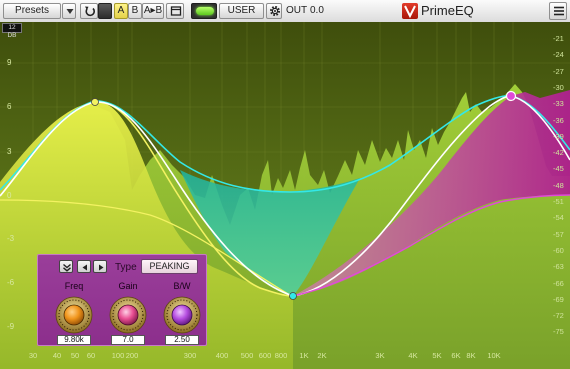 The width and height of the screenshot is (570, 369). What do you see at coordinates (410, 11) in the screenshot?
I see `primeeq-logo-icon` at bounding box center [410, 11].